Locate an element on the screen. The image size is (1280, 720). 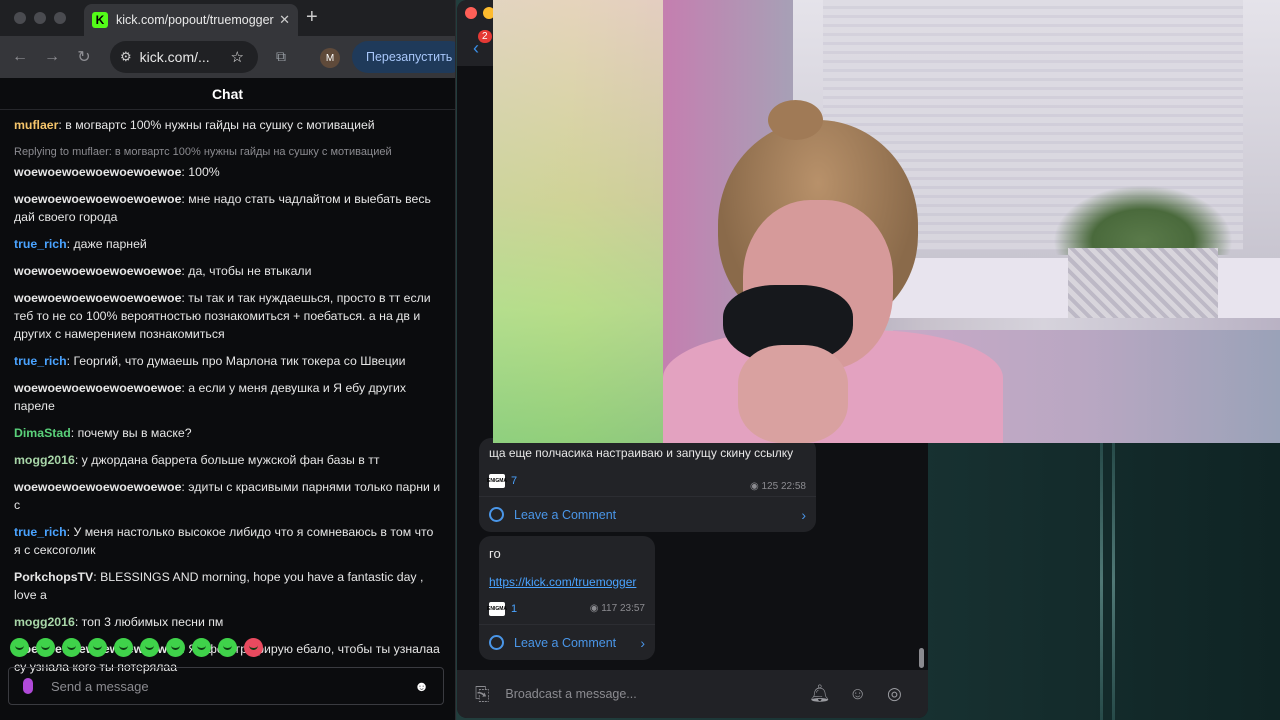
reaction-chip: ENIGMA 1 is located at coordinates (502, 609).